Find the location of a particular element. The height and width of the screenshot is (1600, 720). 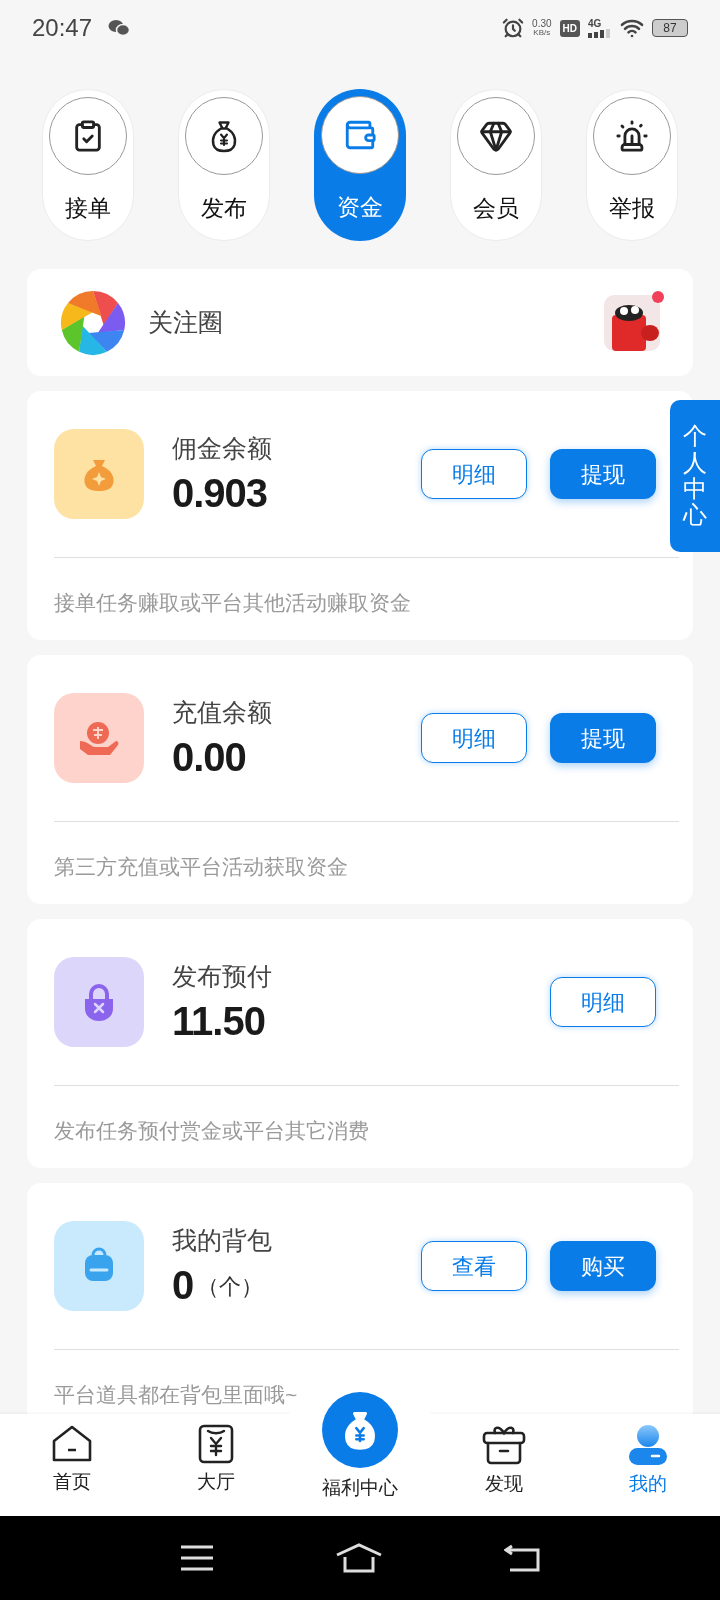

coin-hand-icon is located at coordinates (99, 738).